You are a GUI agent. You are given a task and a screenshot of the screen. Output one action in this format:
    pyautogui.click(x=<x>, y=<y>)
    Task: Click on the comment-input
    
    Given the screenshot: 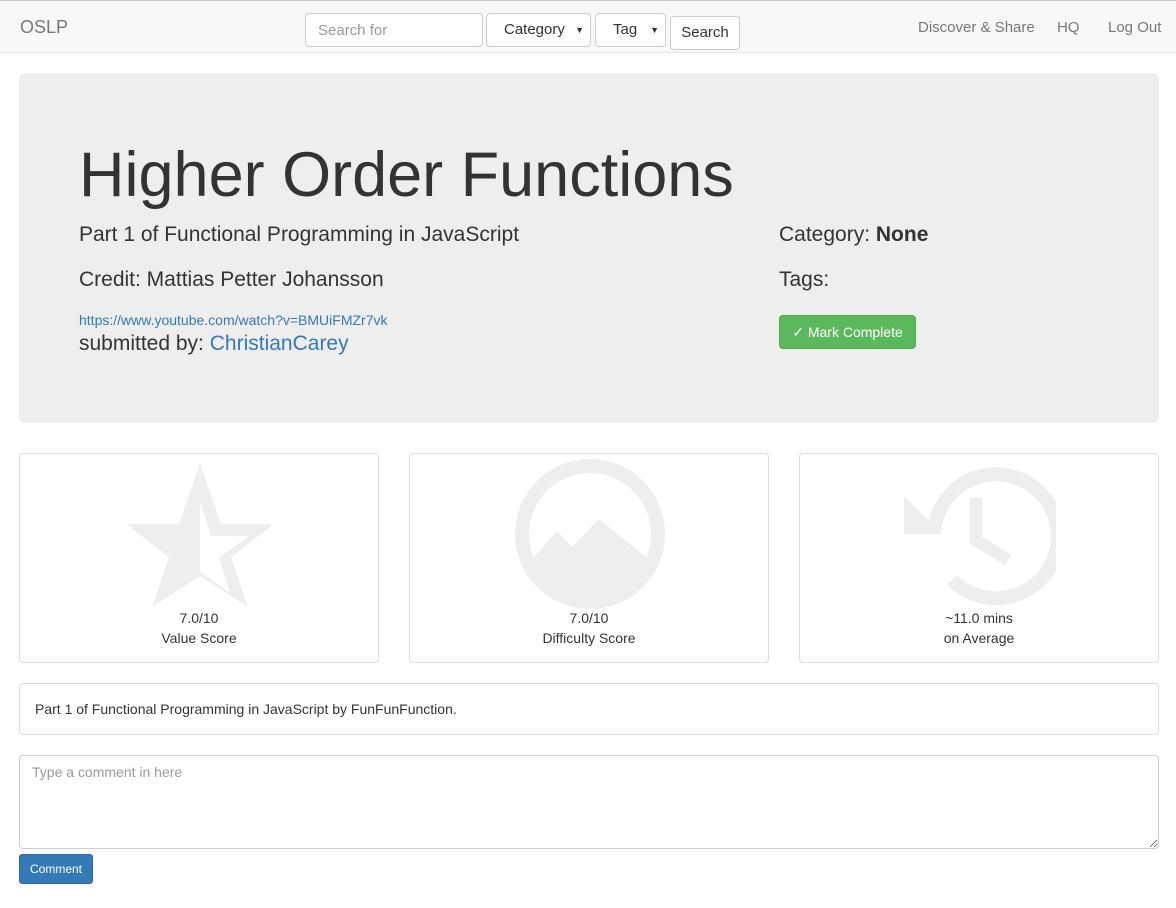 What is the action you would take?
    pyautogui.click(x=589, y=802)
    